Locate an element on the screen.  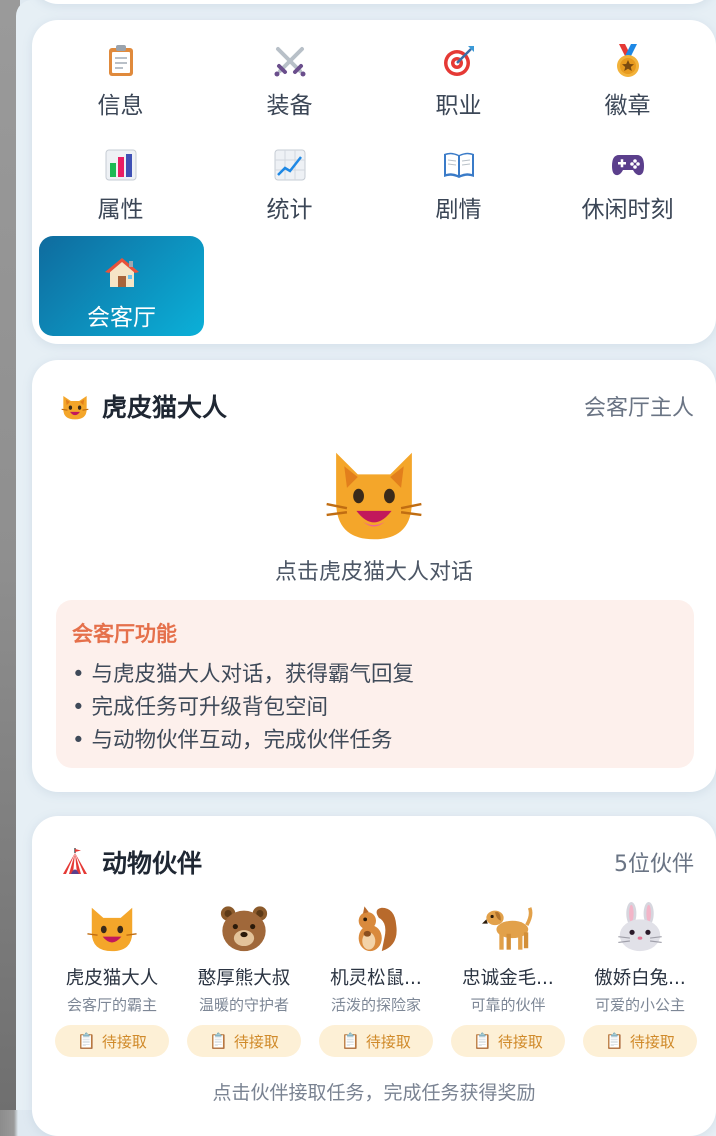
tiger-cat-avatar is located at coordinates (374, 496).